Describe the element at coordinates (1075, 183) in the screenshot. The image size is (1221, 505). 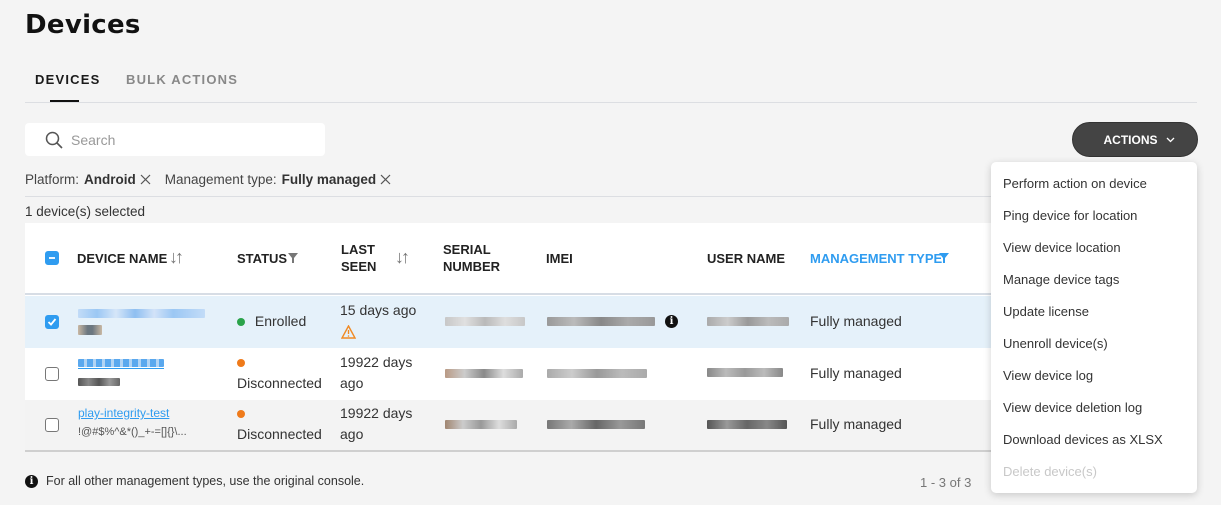
I see `menu-item-perform-action: Perform action on device` at that location.